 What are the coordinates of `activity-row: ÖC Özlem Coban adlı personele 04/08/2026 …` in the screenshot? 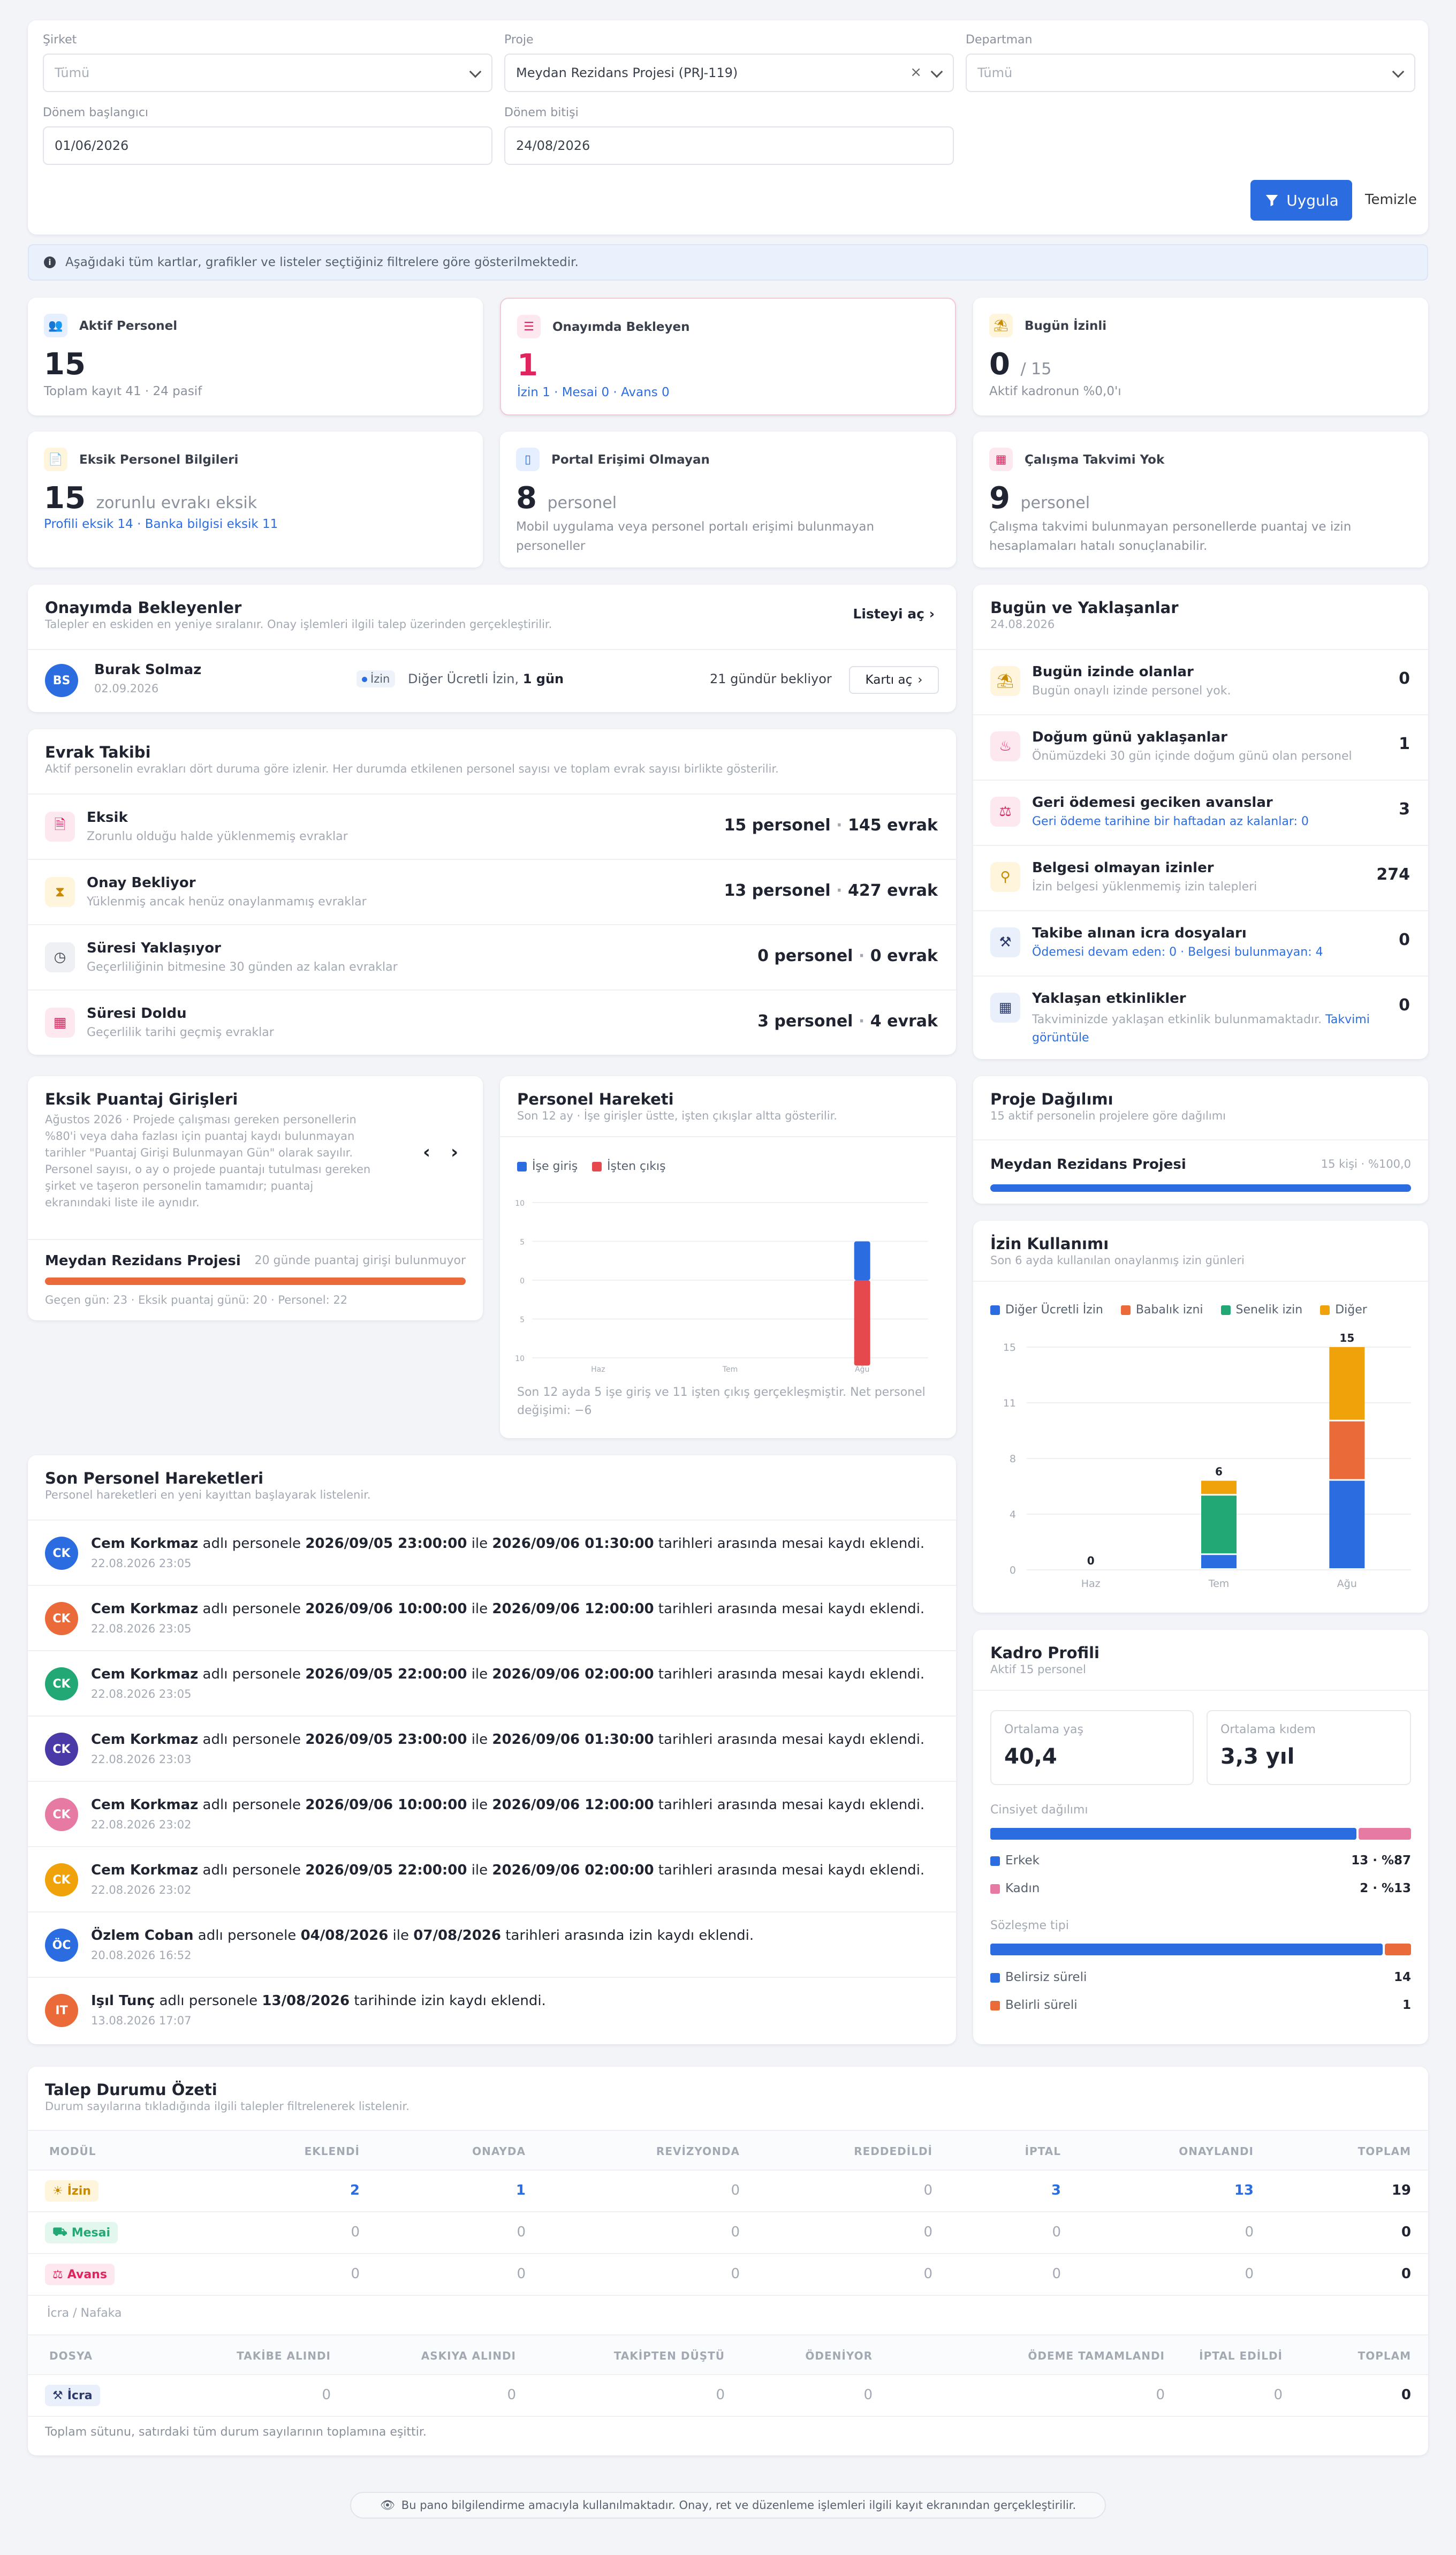 It's located at (492, 1944).